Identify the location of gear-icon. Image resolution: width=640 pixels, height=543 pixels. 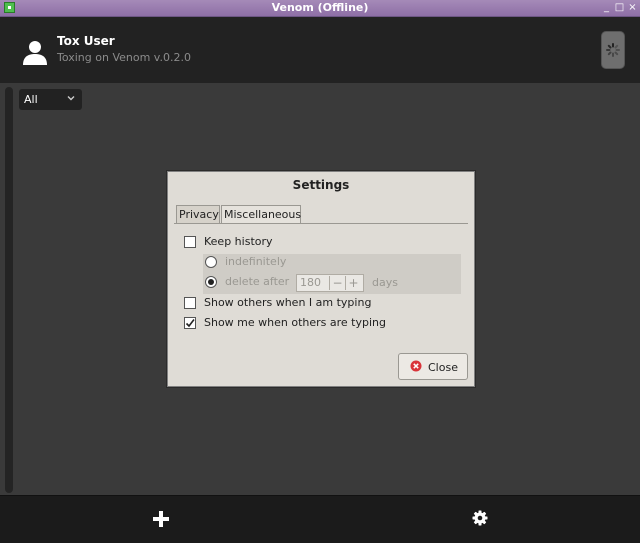
(480, 518).